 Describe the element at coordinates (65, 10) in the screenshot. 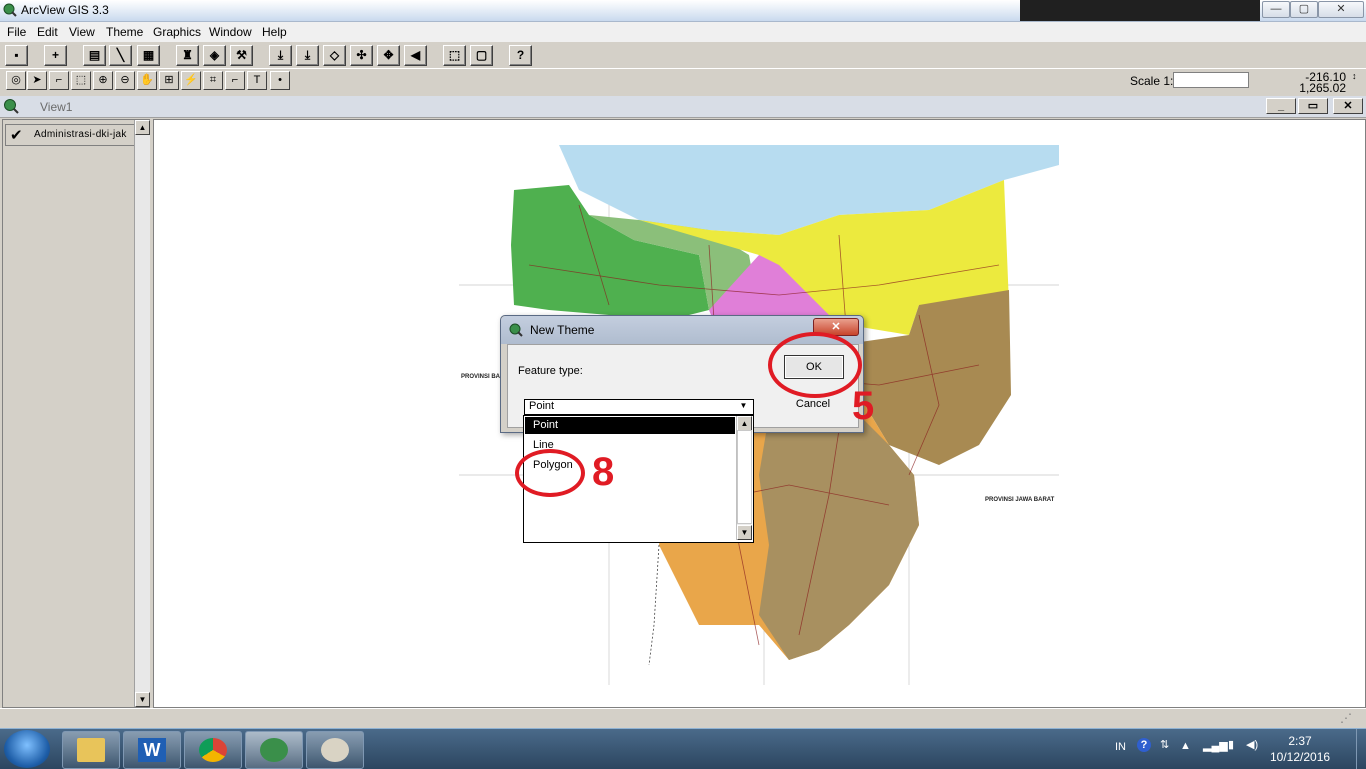

I see `app-title: ArcView GIS 3.3` at that location.